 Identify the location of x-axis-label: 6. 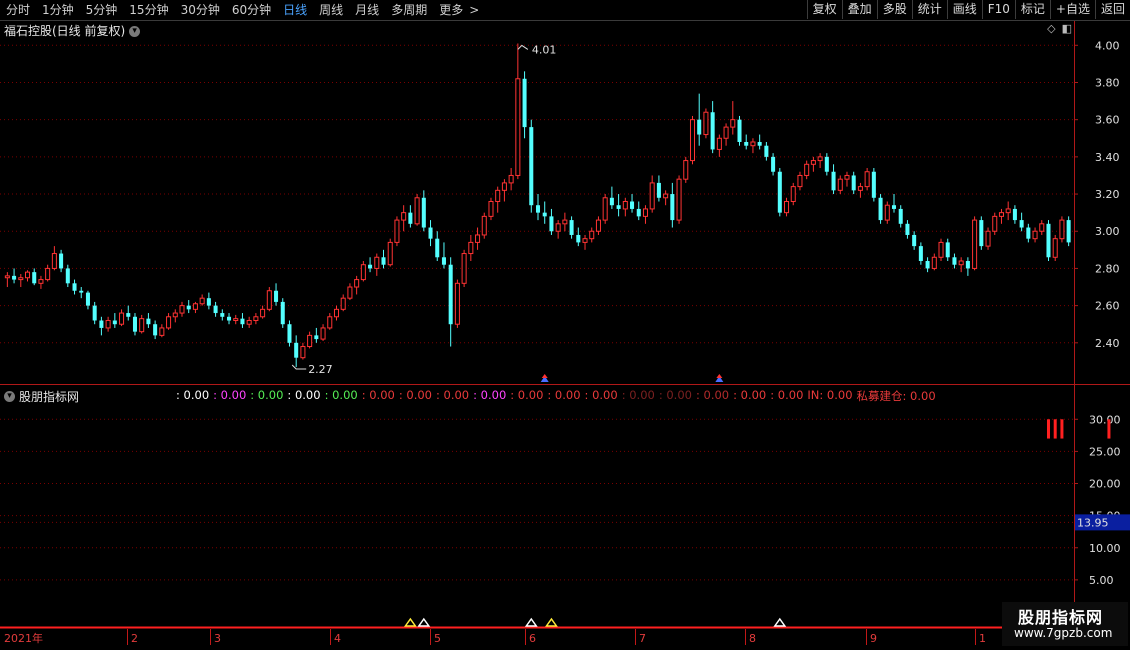
(532, 638).